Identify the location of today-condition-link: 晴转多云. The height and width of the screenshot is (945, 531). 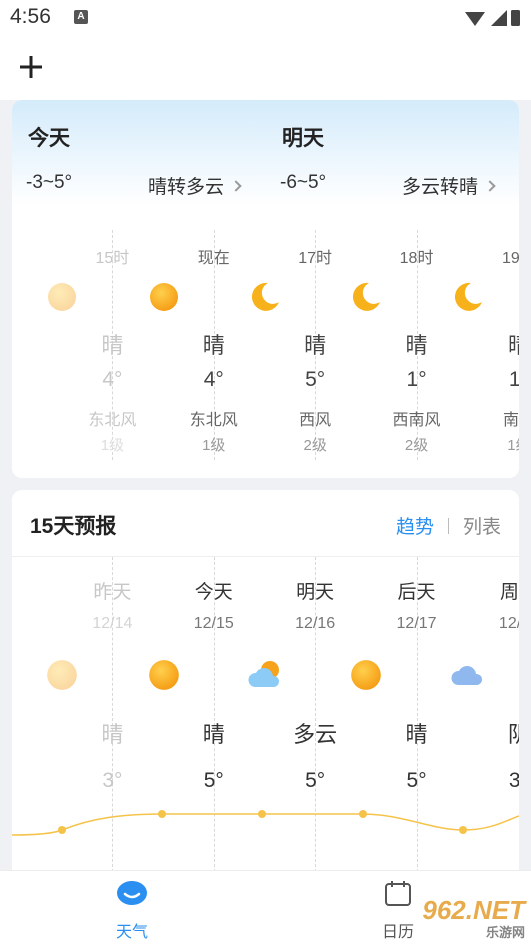
(195, 185).